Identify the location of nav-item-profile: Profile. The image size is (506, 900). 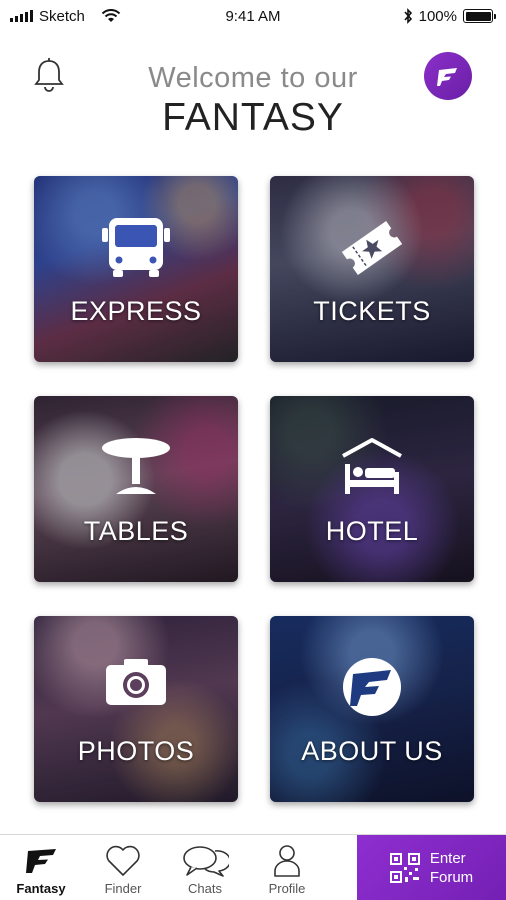
(287, 867).